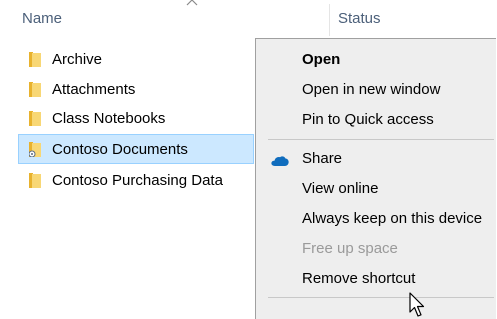  I want to click on shared-folder-icon, so click(35, 149).